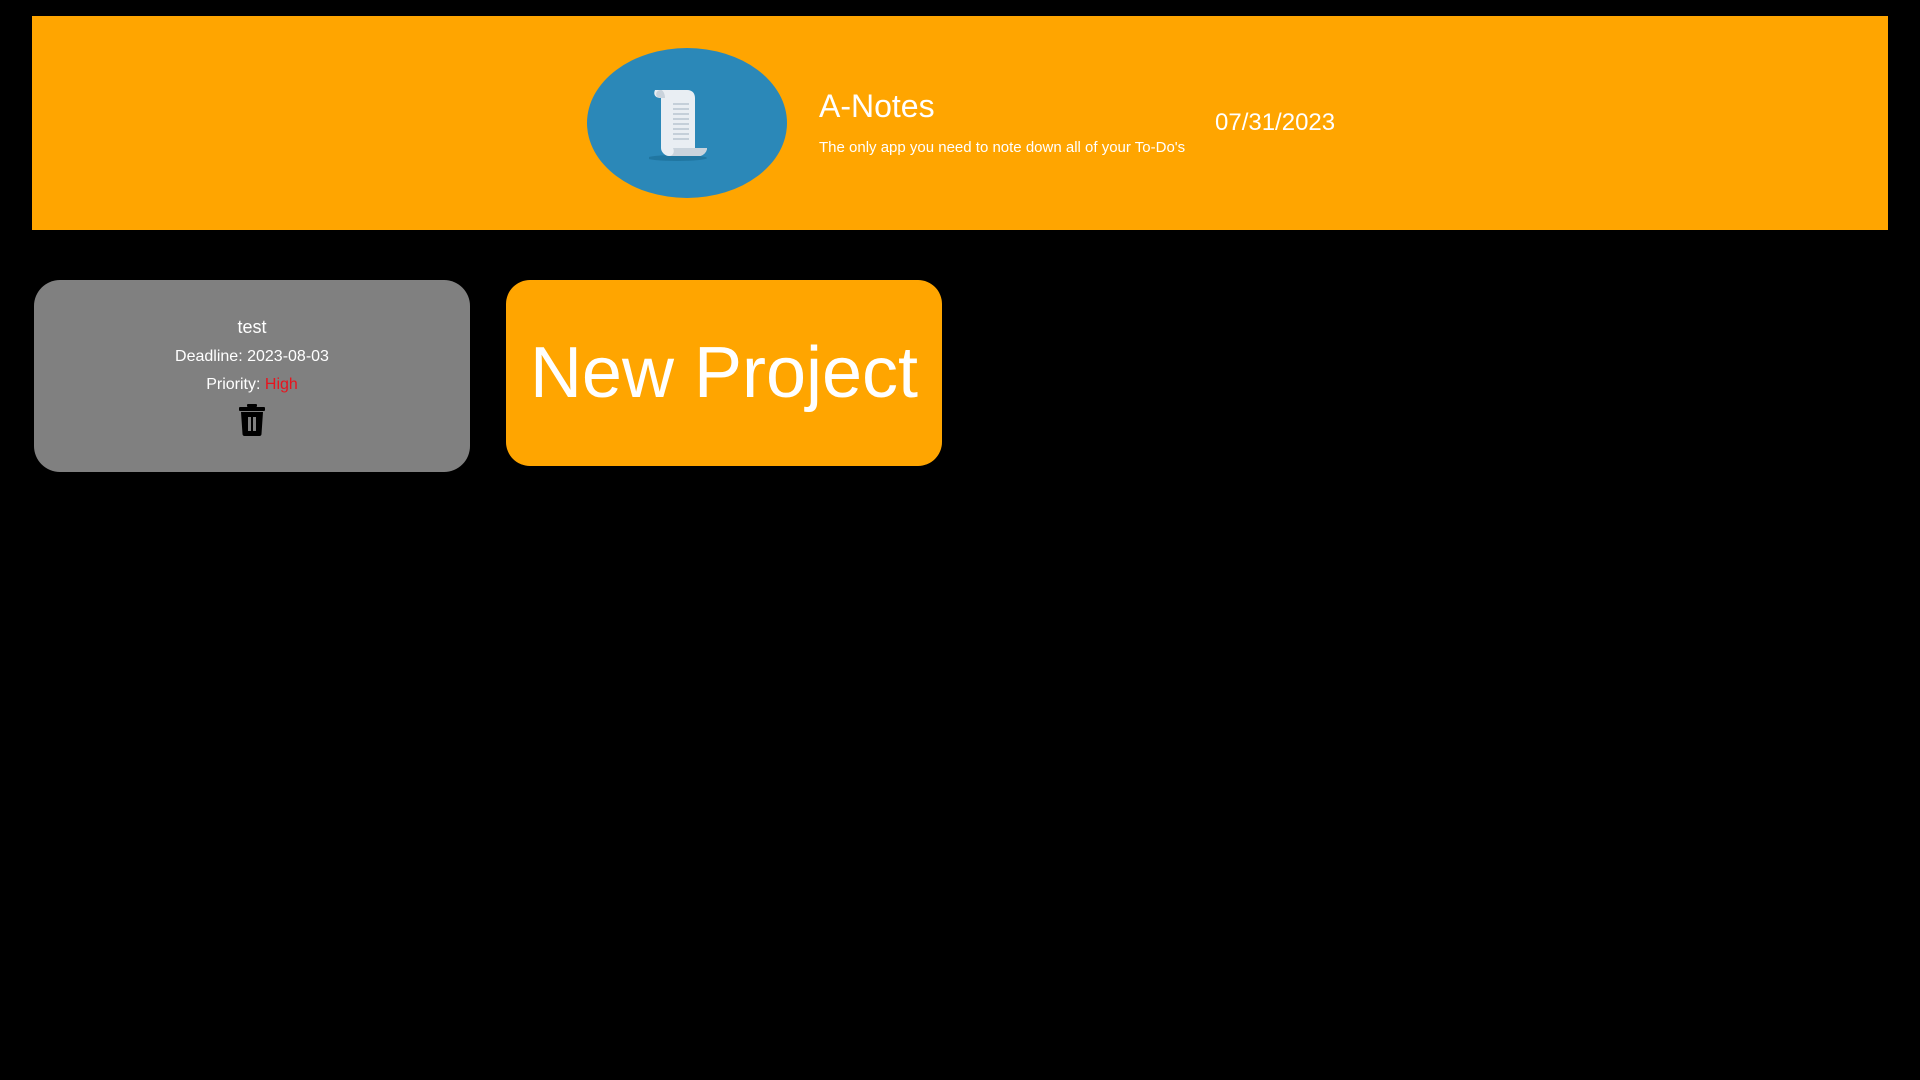 This screenshot has height=1080, width=1920. What do you see at coordinates (1275, 122) in the screenshot?
I see `current-date: 07/31/2023` at bounding box center [1275, 122].